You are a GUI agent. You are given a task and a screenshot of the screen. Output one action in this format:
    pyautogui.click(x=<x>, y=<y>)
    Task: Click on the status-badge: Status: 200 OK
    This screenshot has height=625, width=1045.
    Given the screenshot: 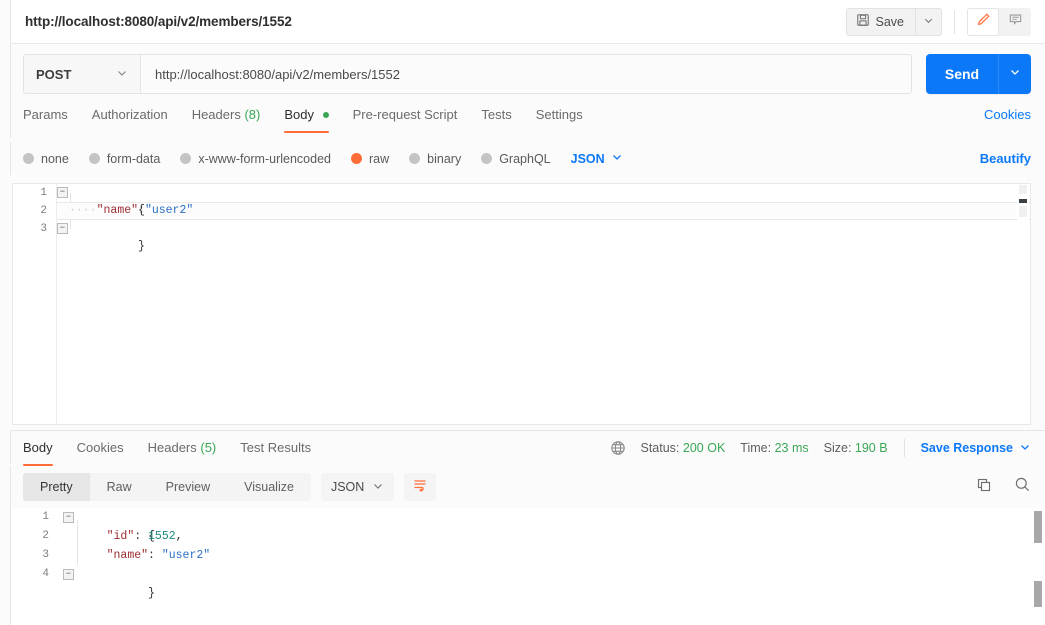 What is the action you would take?
    pyautogui.click(x=683, y=448)
    